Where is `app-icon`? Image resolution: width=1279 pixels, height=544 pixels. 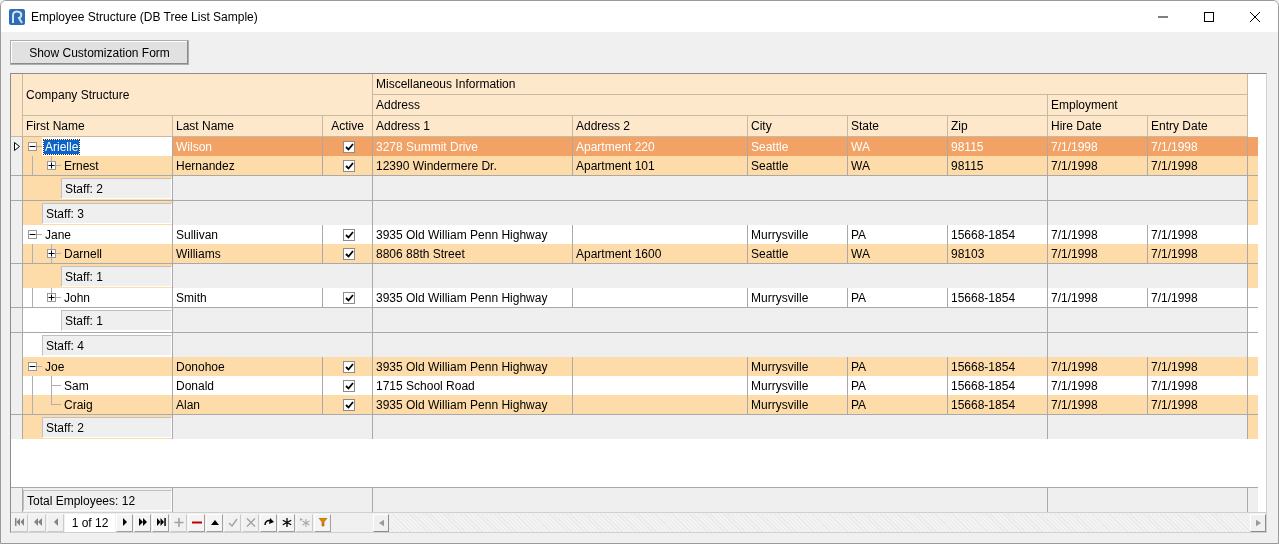 app-icon is located at coordinates (17, 16).